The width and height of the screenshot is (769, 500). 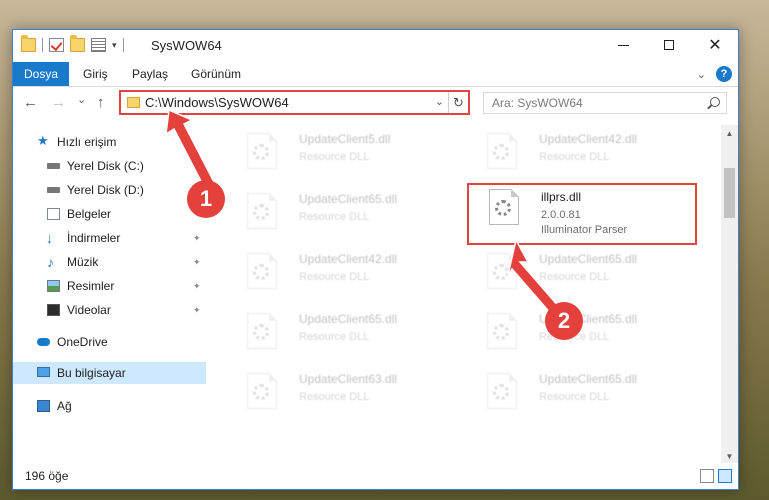 What do you see at coordinates (109, 406) in the screenshot?
I see `sidebar-item-network: Ağ` at bounding box center [109, 406].